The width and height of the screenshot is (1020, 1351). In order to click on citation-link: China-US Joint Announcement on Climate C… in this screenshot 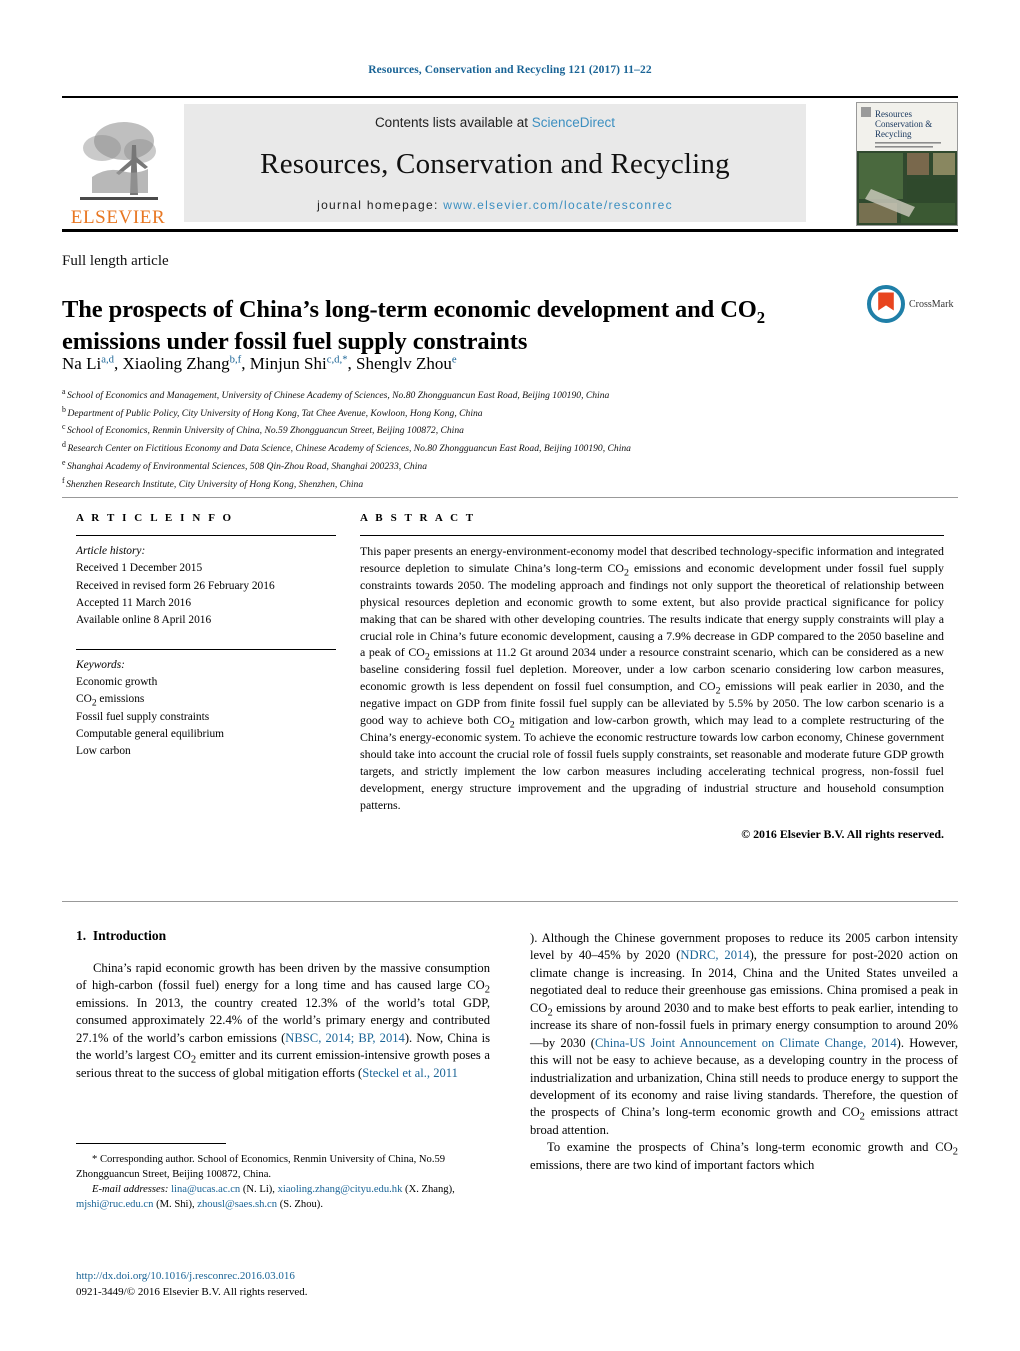, I will do `click(746, 1043)`.